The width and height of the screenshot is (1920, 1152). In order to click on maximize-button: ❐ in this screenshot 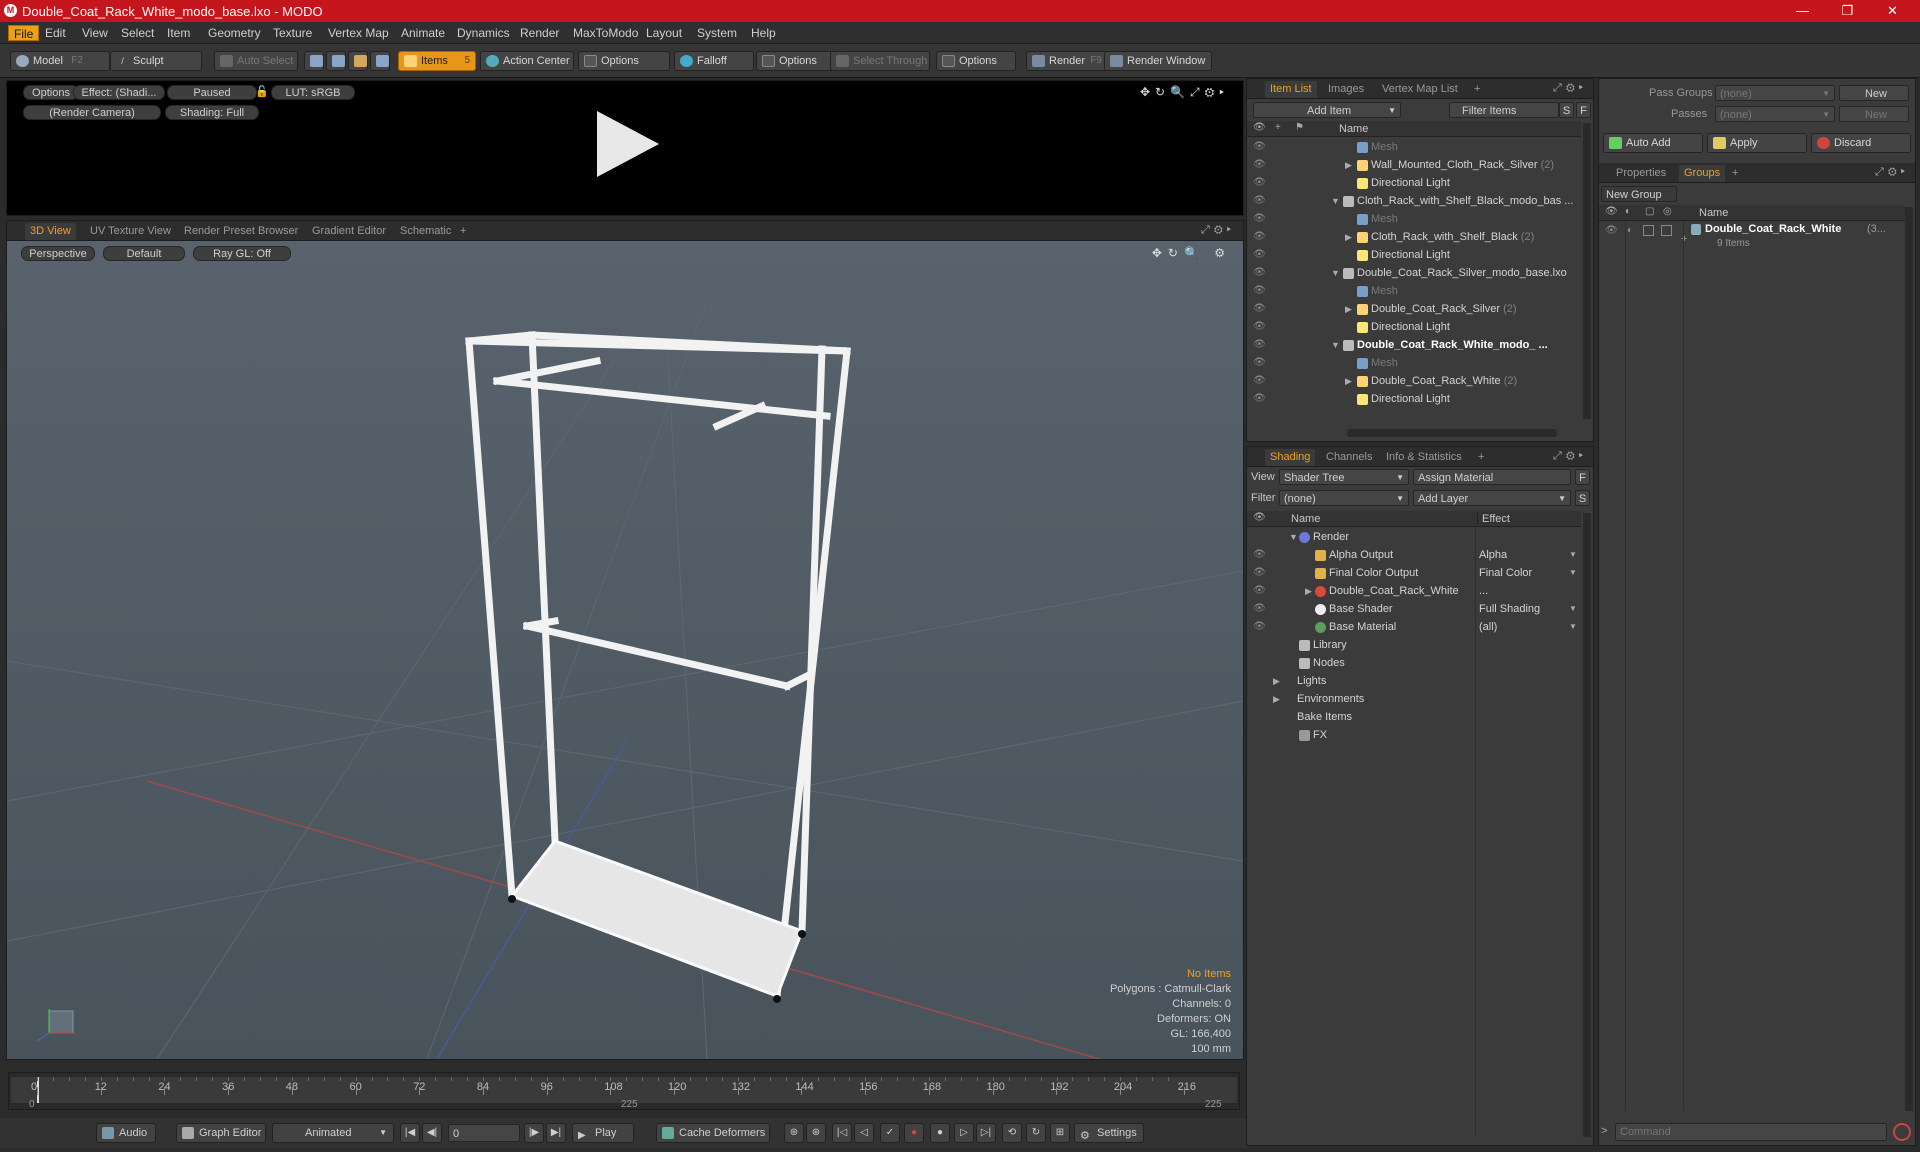, I will do `click(1847, 11)`.